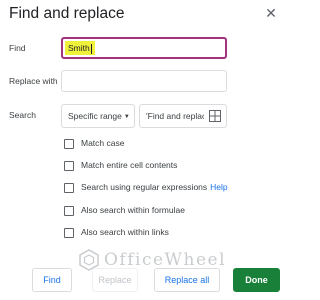  Describe the element at coordinates (95, 116) in the screenshot. I see `search-scope-value: Specific range` at that location.